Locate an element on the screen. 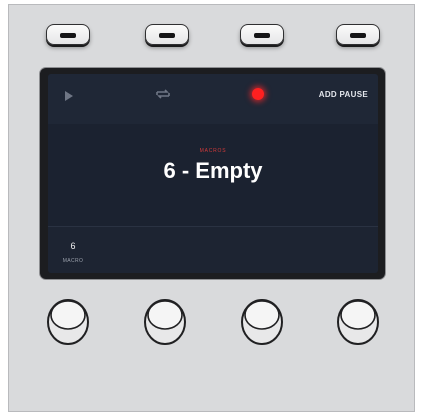 The image size is (421, 415). knob-value: 6 is located at coordinates (73, 246).